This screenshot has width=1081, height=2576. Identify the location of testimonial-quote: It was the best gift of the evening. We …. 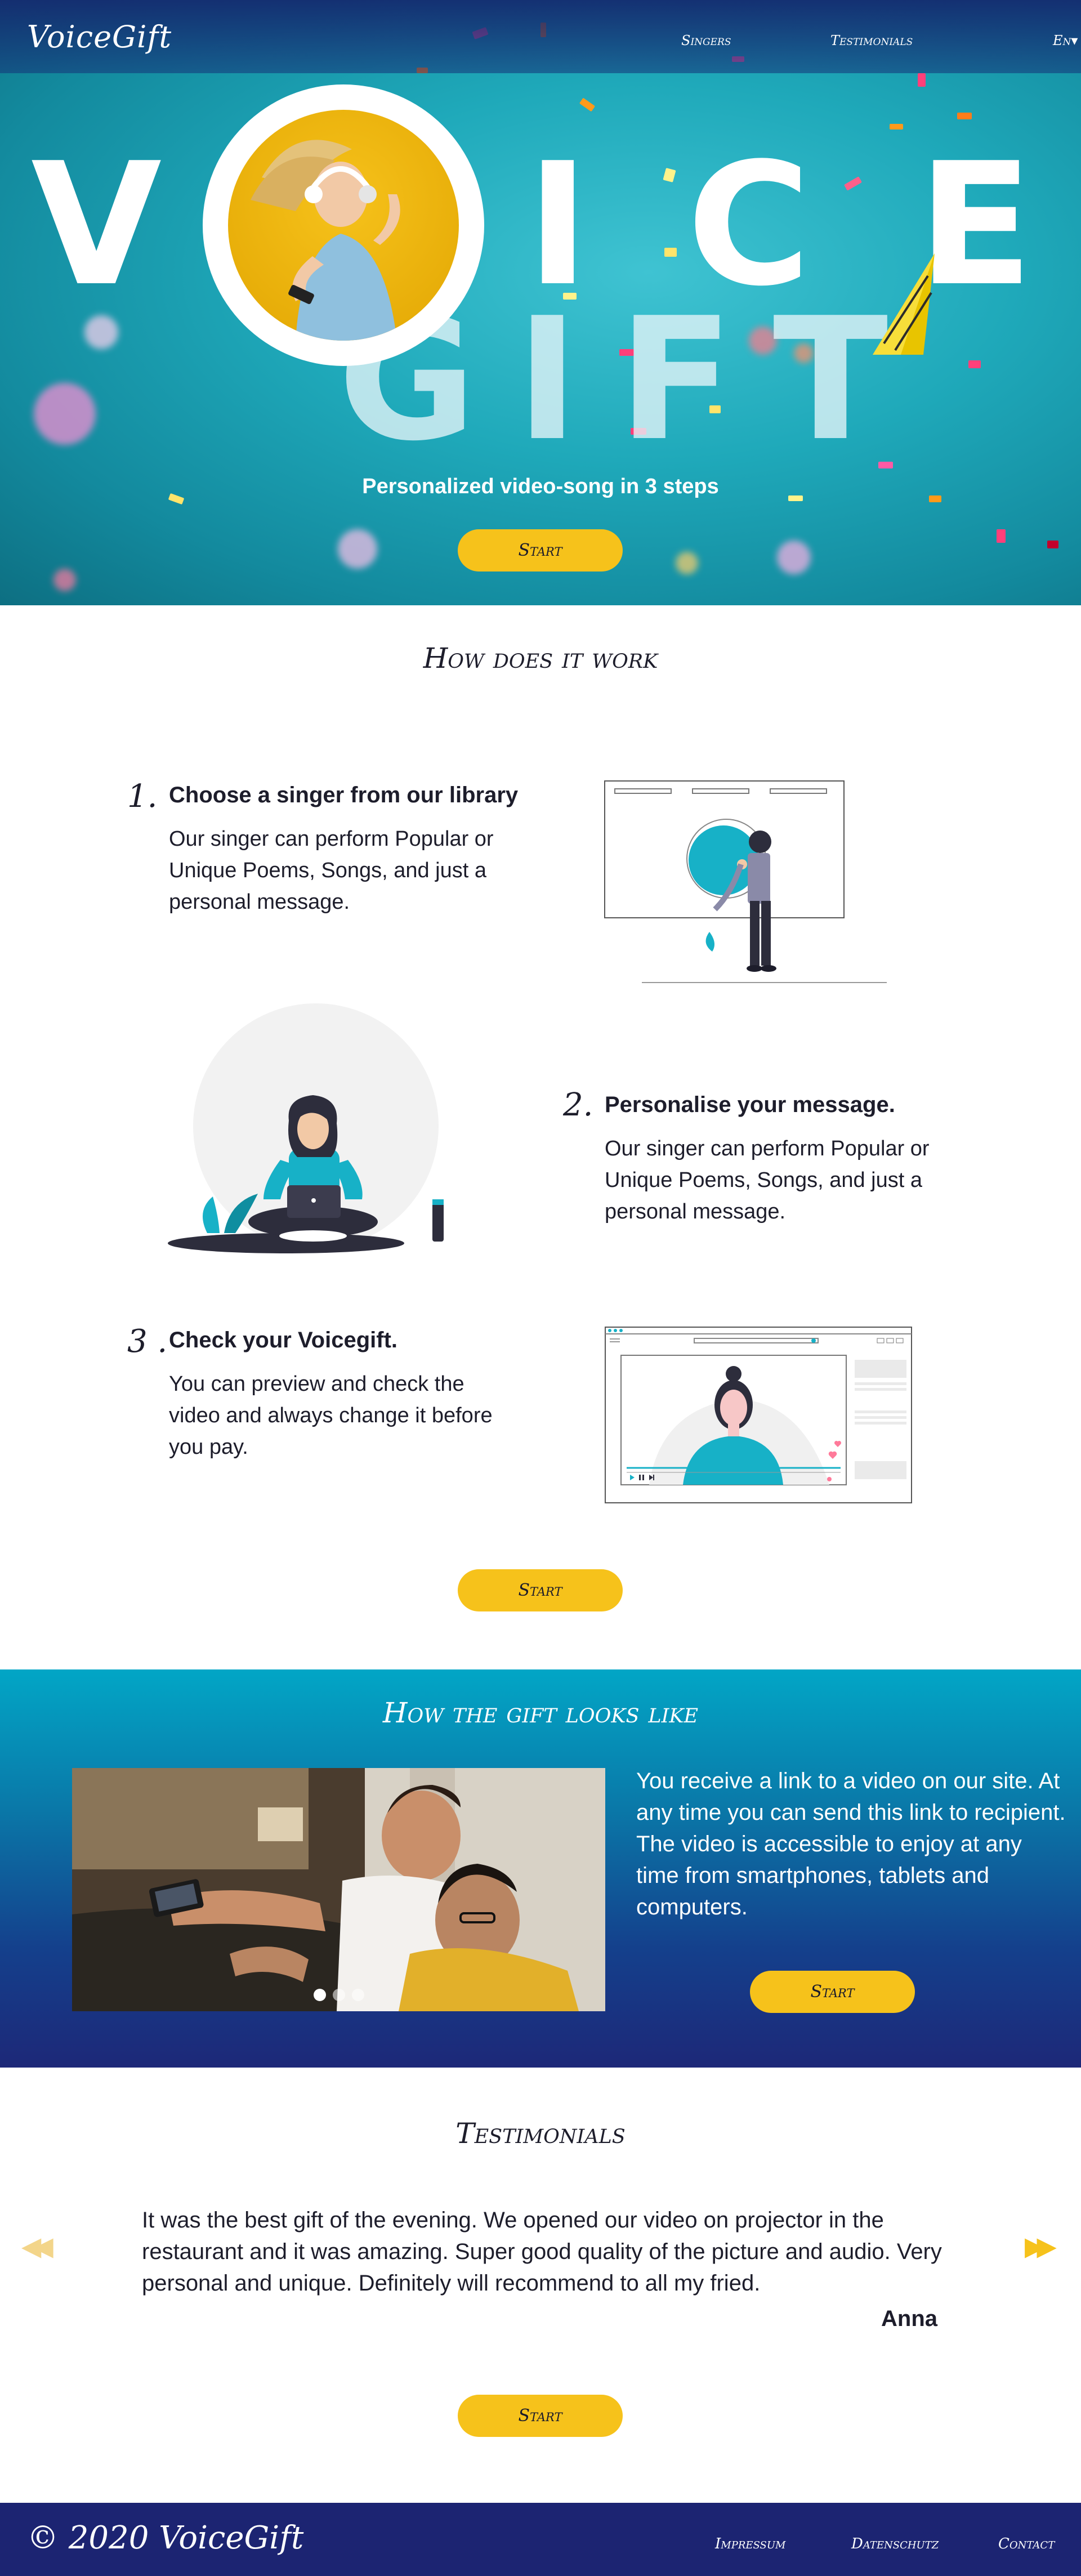
(542, 2252).